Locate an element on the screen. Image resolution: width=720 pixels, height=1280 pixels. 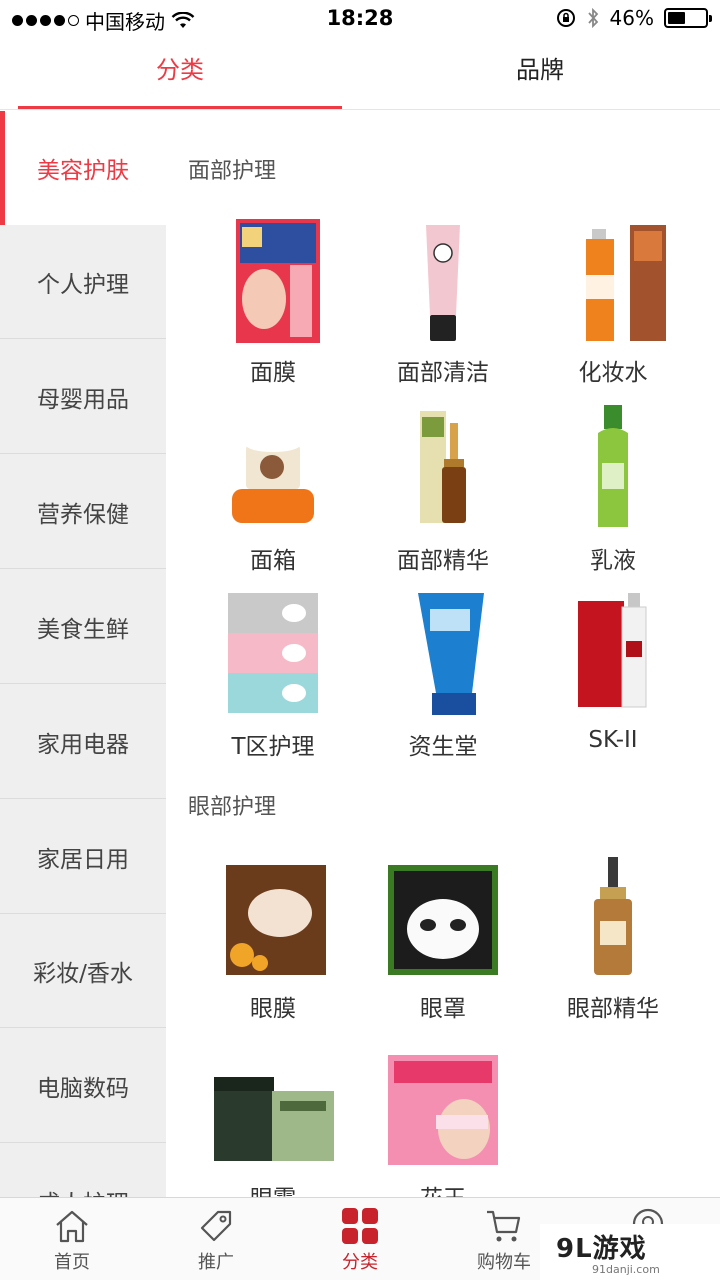
product-eye-cream: 眼霜 is located at coordinates (273, 1119).